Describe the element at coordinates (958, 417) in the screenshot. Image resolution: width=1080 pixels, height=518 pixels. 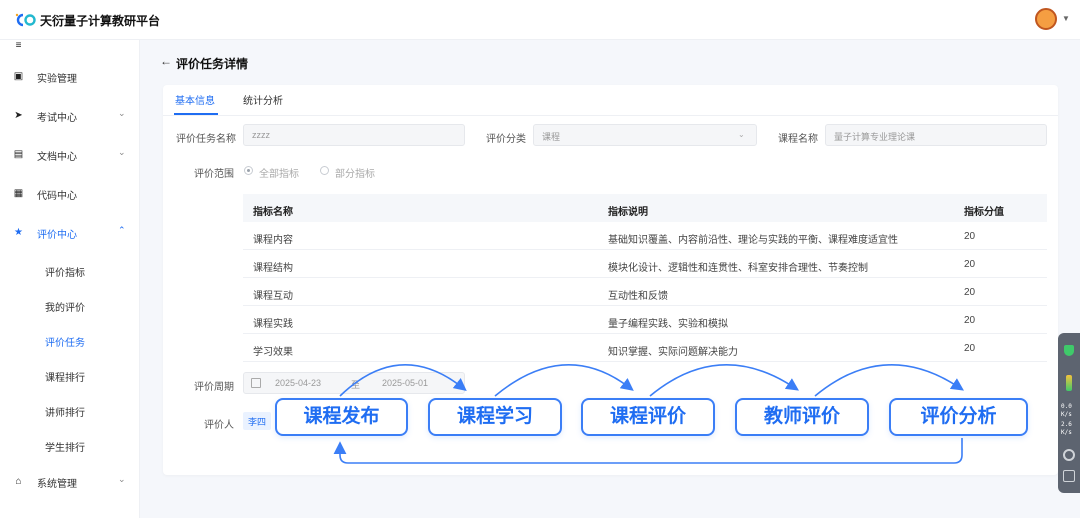
I see `flow-step-evaluation-analysis: 评价分析` at that location.